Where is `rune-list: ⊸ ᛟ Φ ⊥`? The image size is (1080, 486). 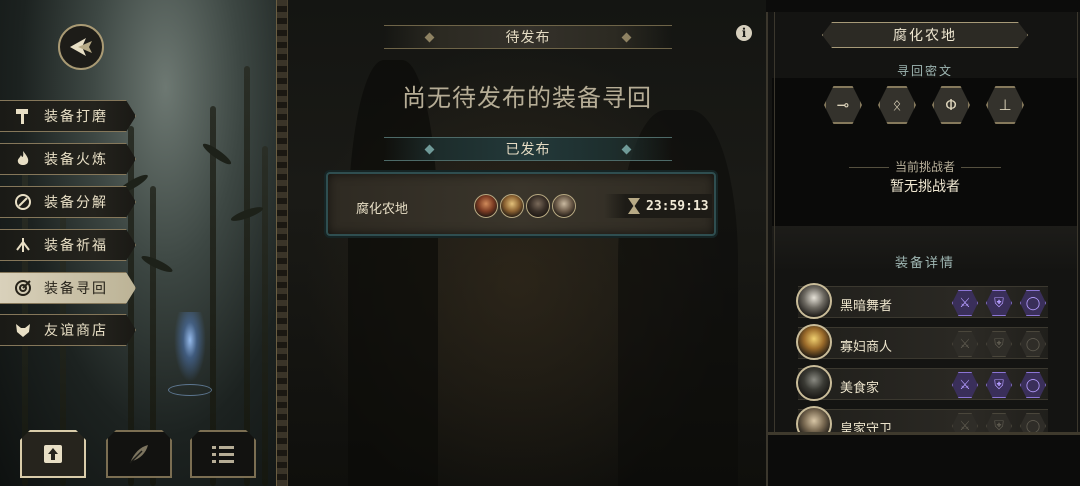 rune-list: ⊸ ᛟ Φ ⊥ is located at coordinates (924, 105).